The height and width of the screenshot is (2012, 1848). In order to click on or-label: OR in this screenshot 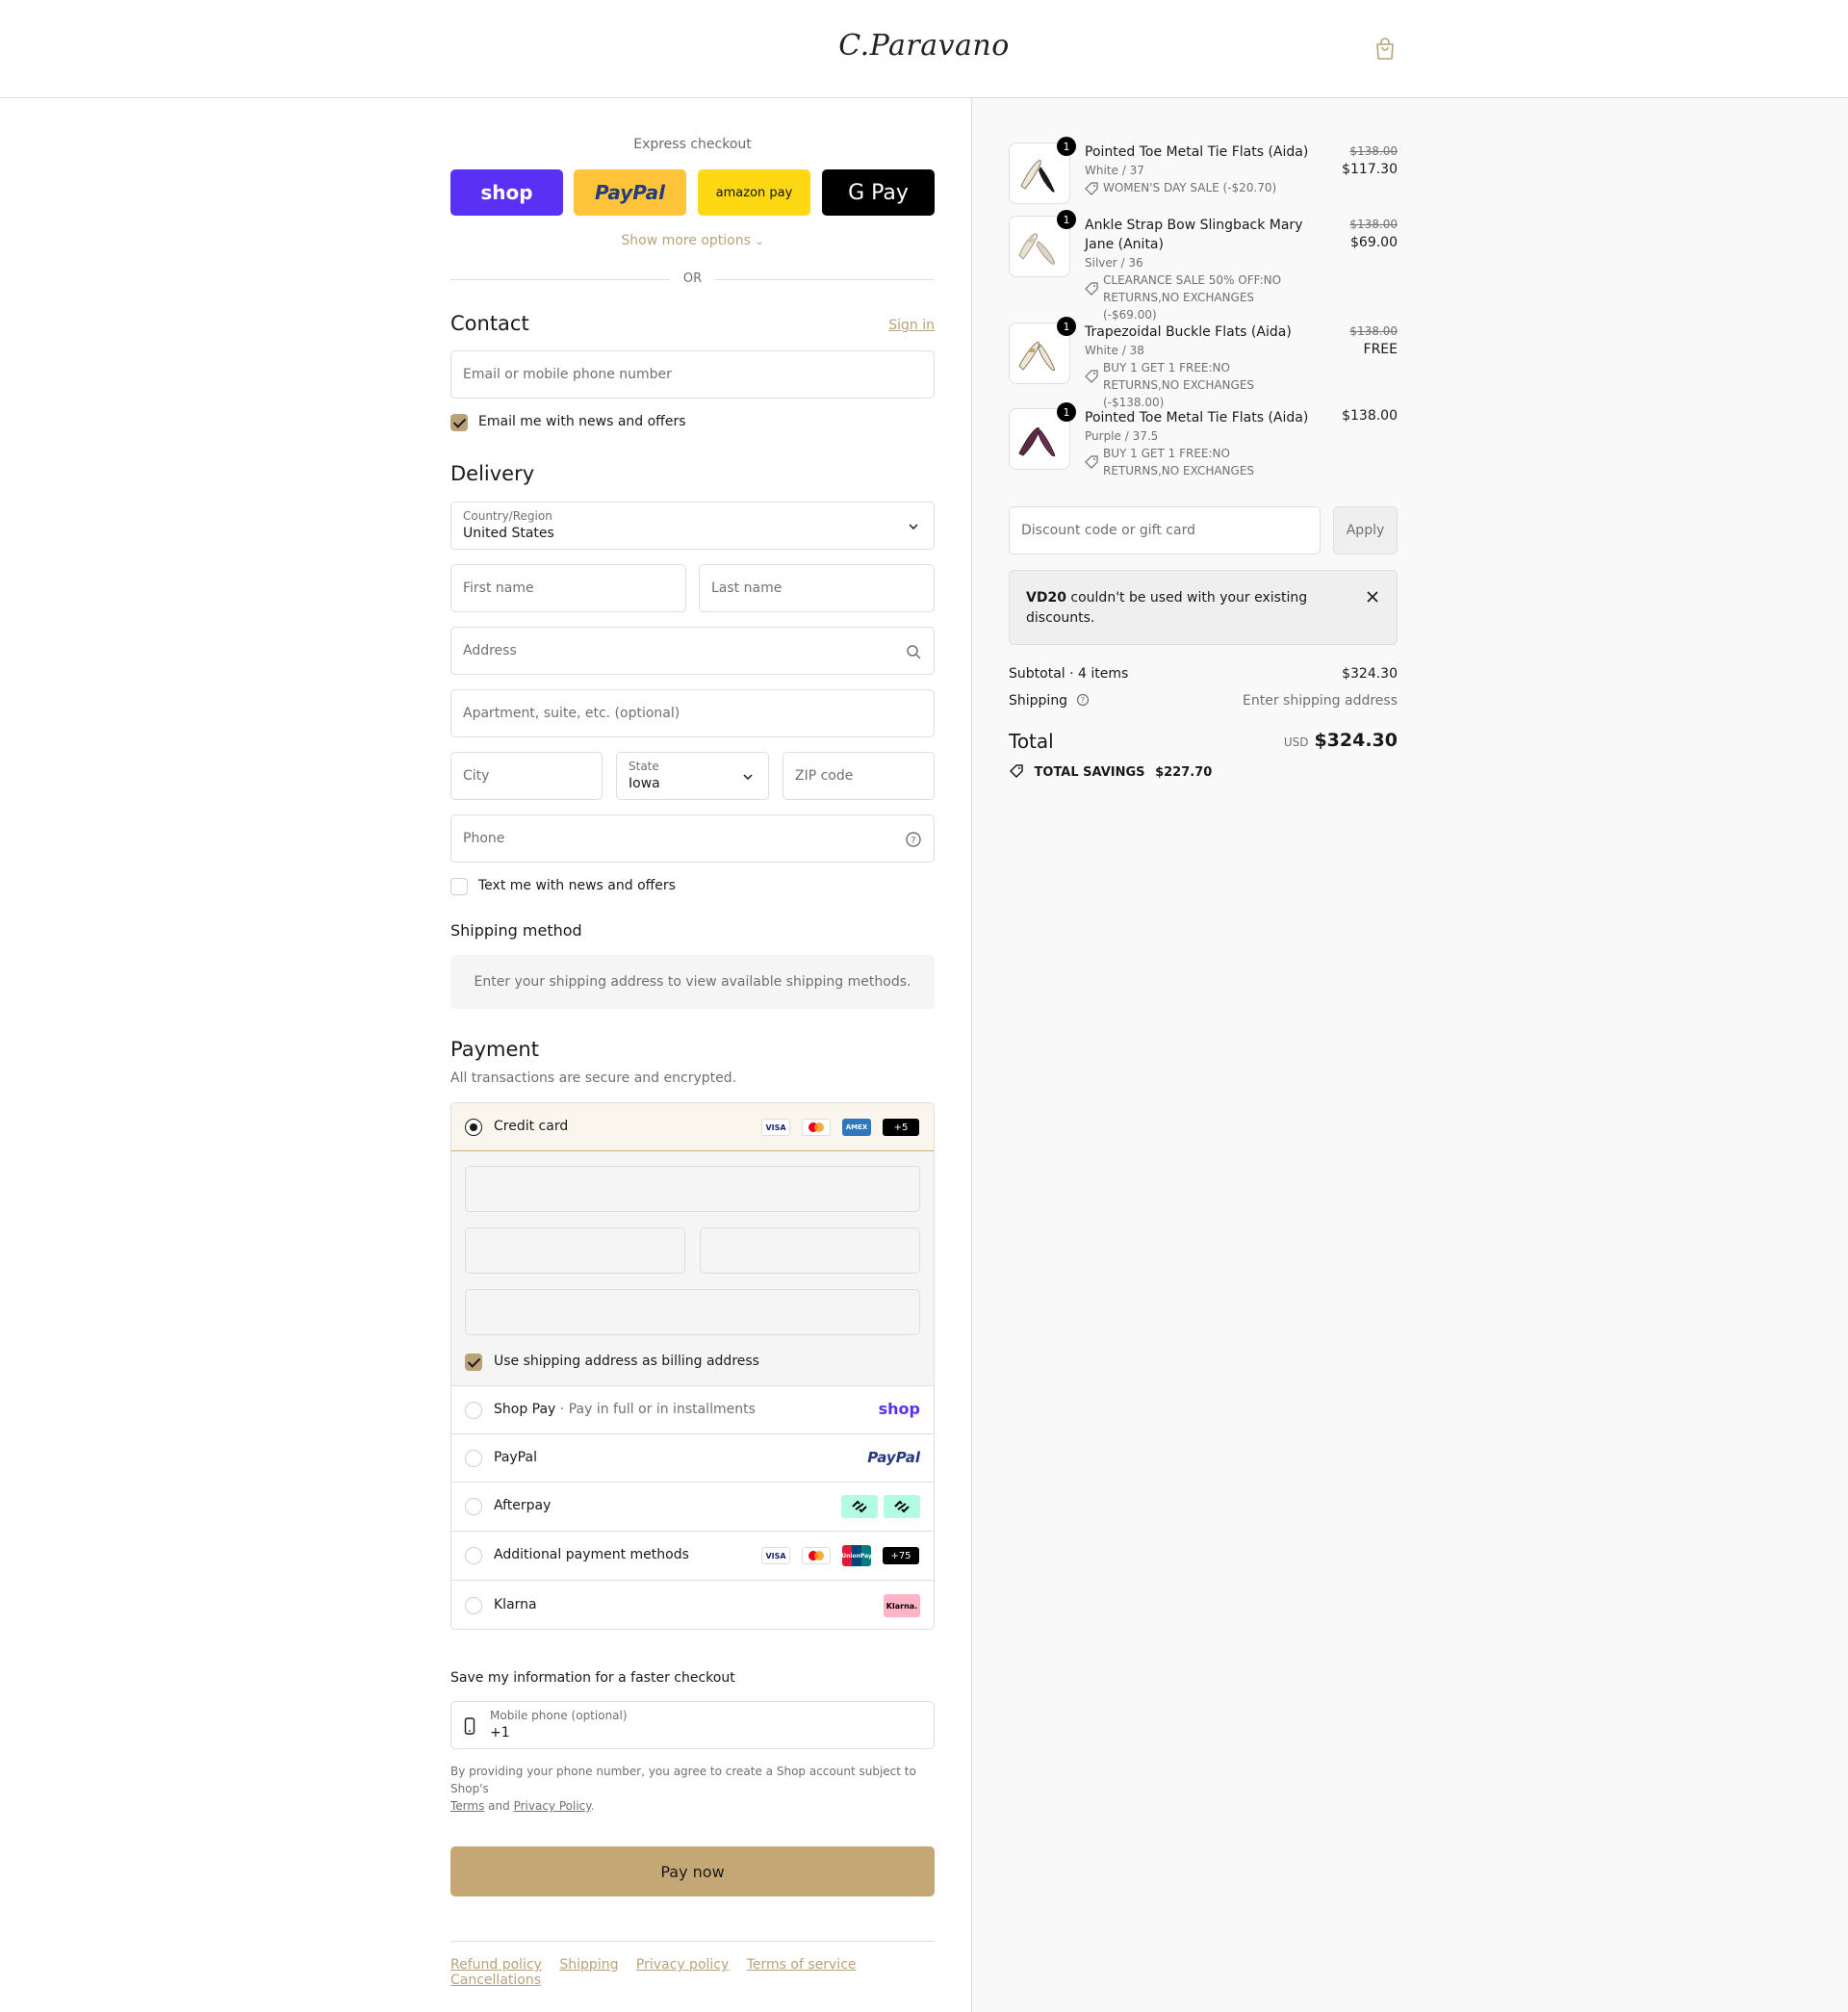, I will do `click(692, 279)`.